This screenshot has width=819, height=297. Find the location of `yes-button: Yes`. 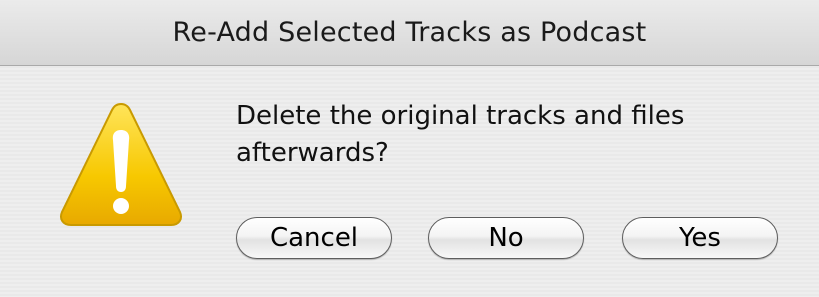

yes-button: Yes is located at coordinates (700, 238).